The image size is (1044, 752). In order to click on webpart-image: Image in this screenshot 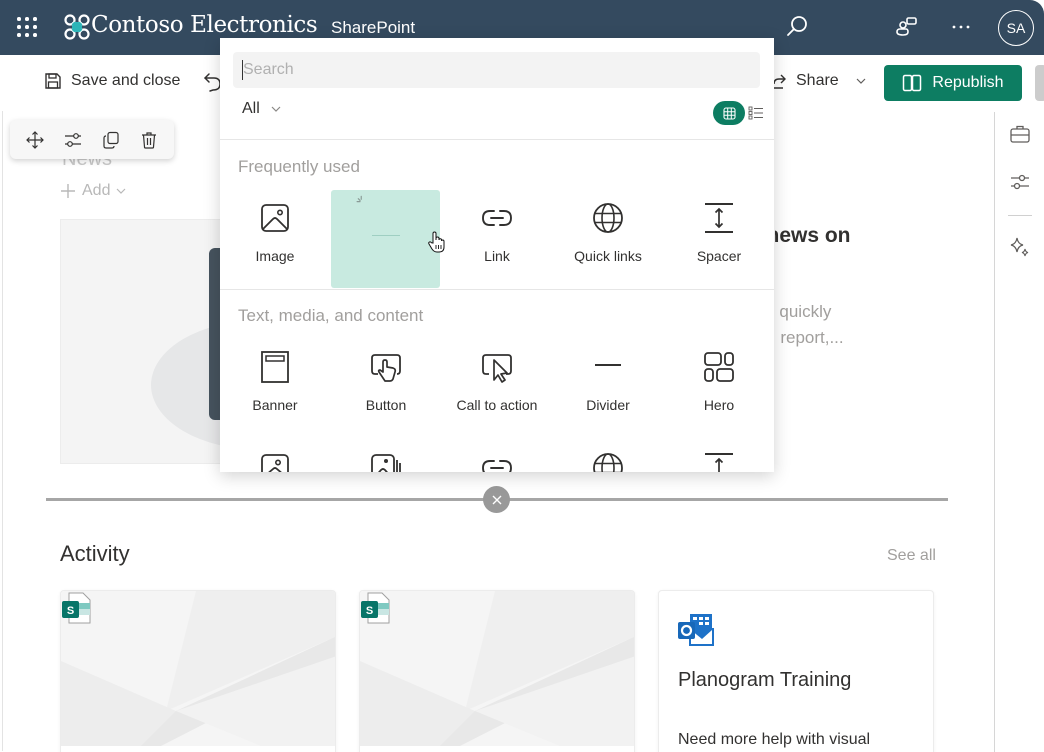, I will do `click(275, 239)`.